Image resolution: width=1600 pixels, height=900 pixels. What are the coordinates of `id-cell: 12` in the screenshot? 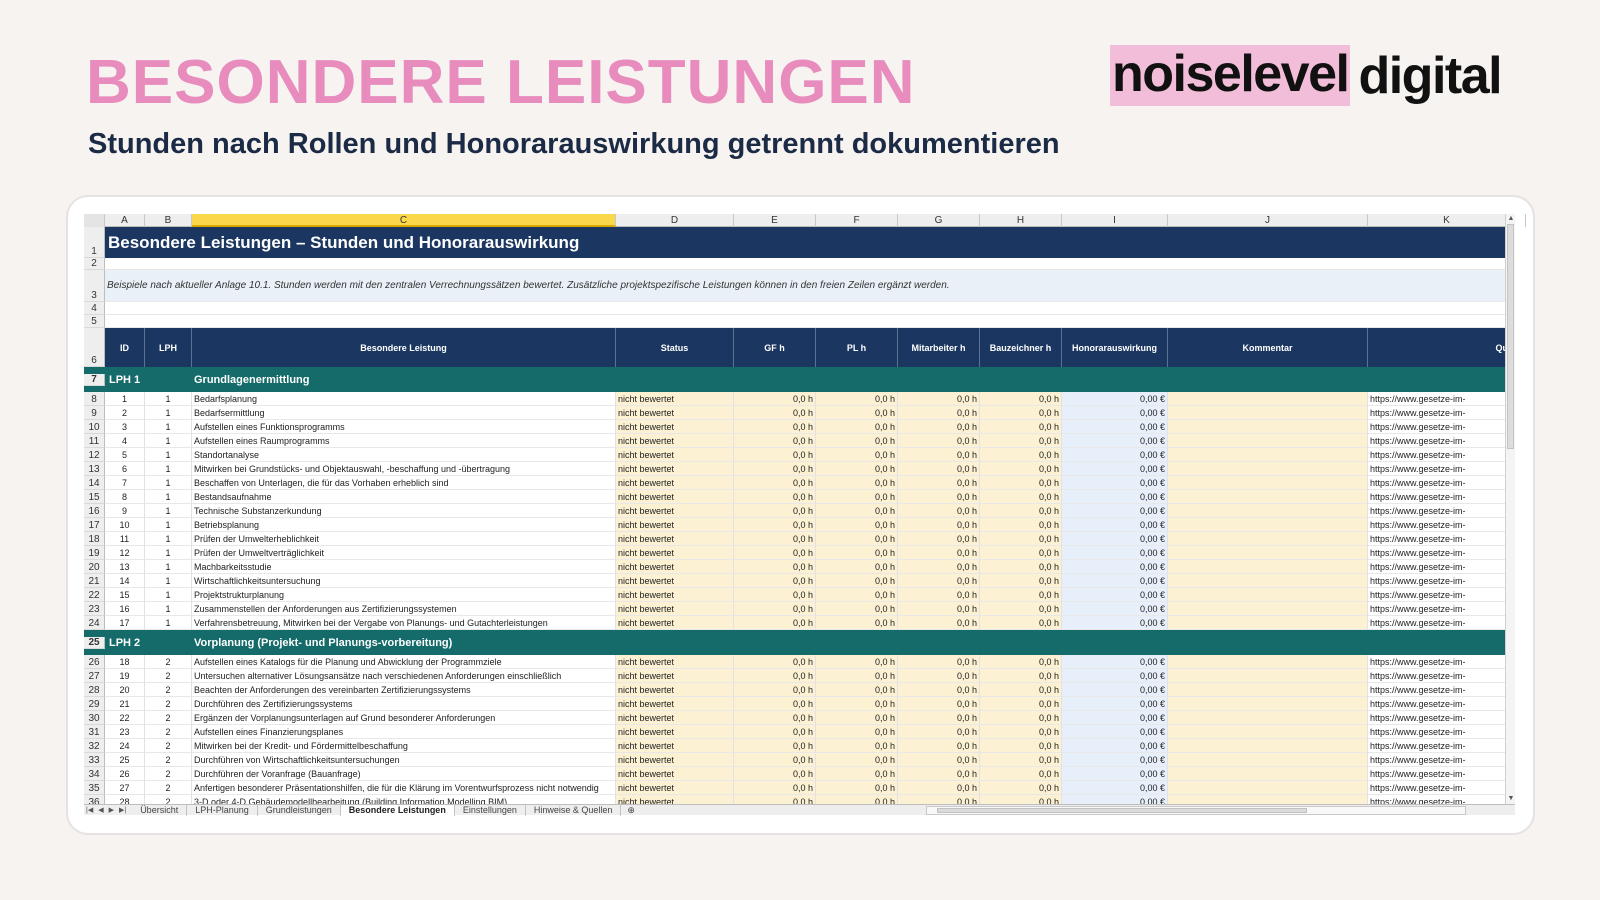 It's located at (125, 553).